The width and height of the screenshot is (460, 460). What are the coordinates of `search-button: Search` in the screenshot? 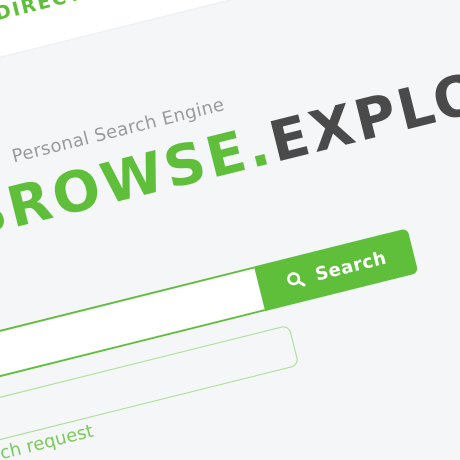 It's located at (336, 270).